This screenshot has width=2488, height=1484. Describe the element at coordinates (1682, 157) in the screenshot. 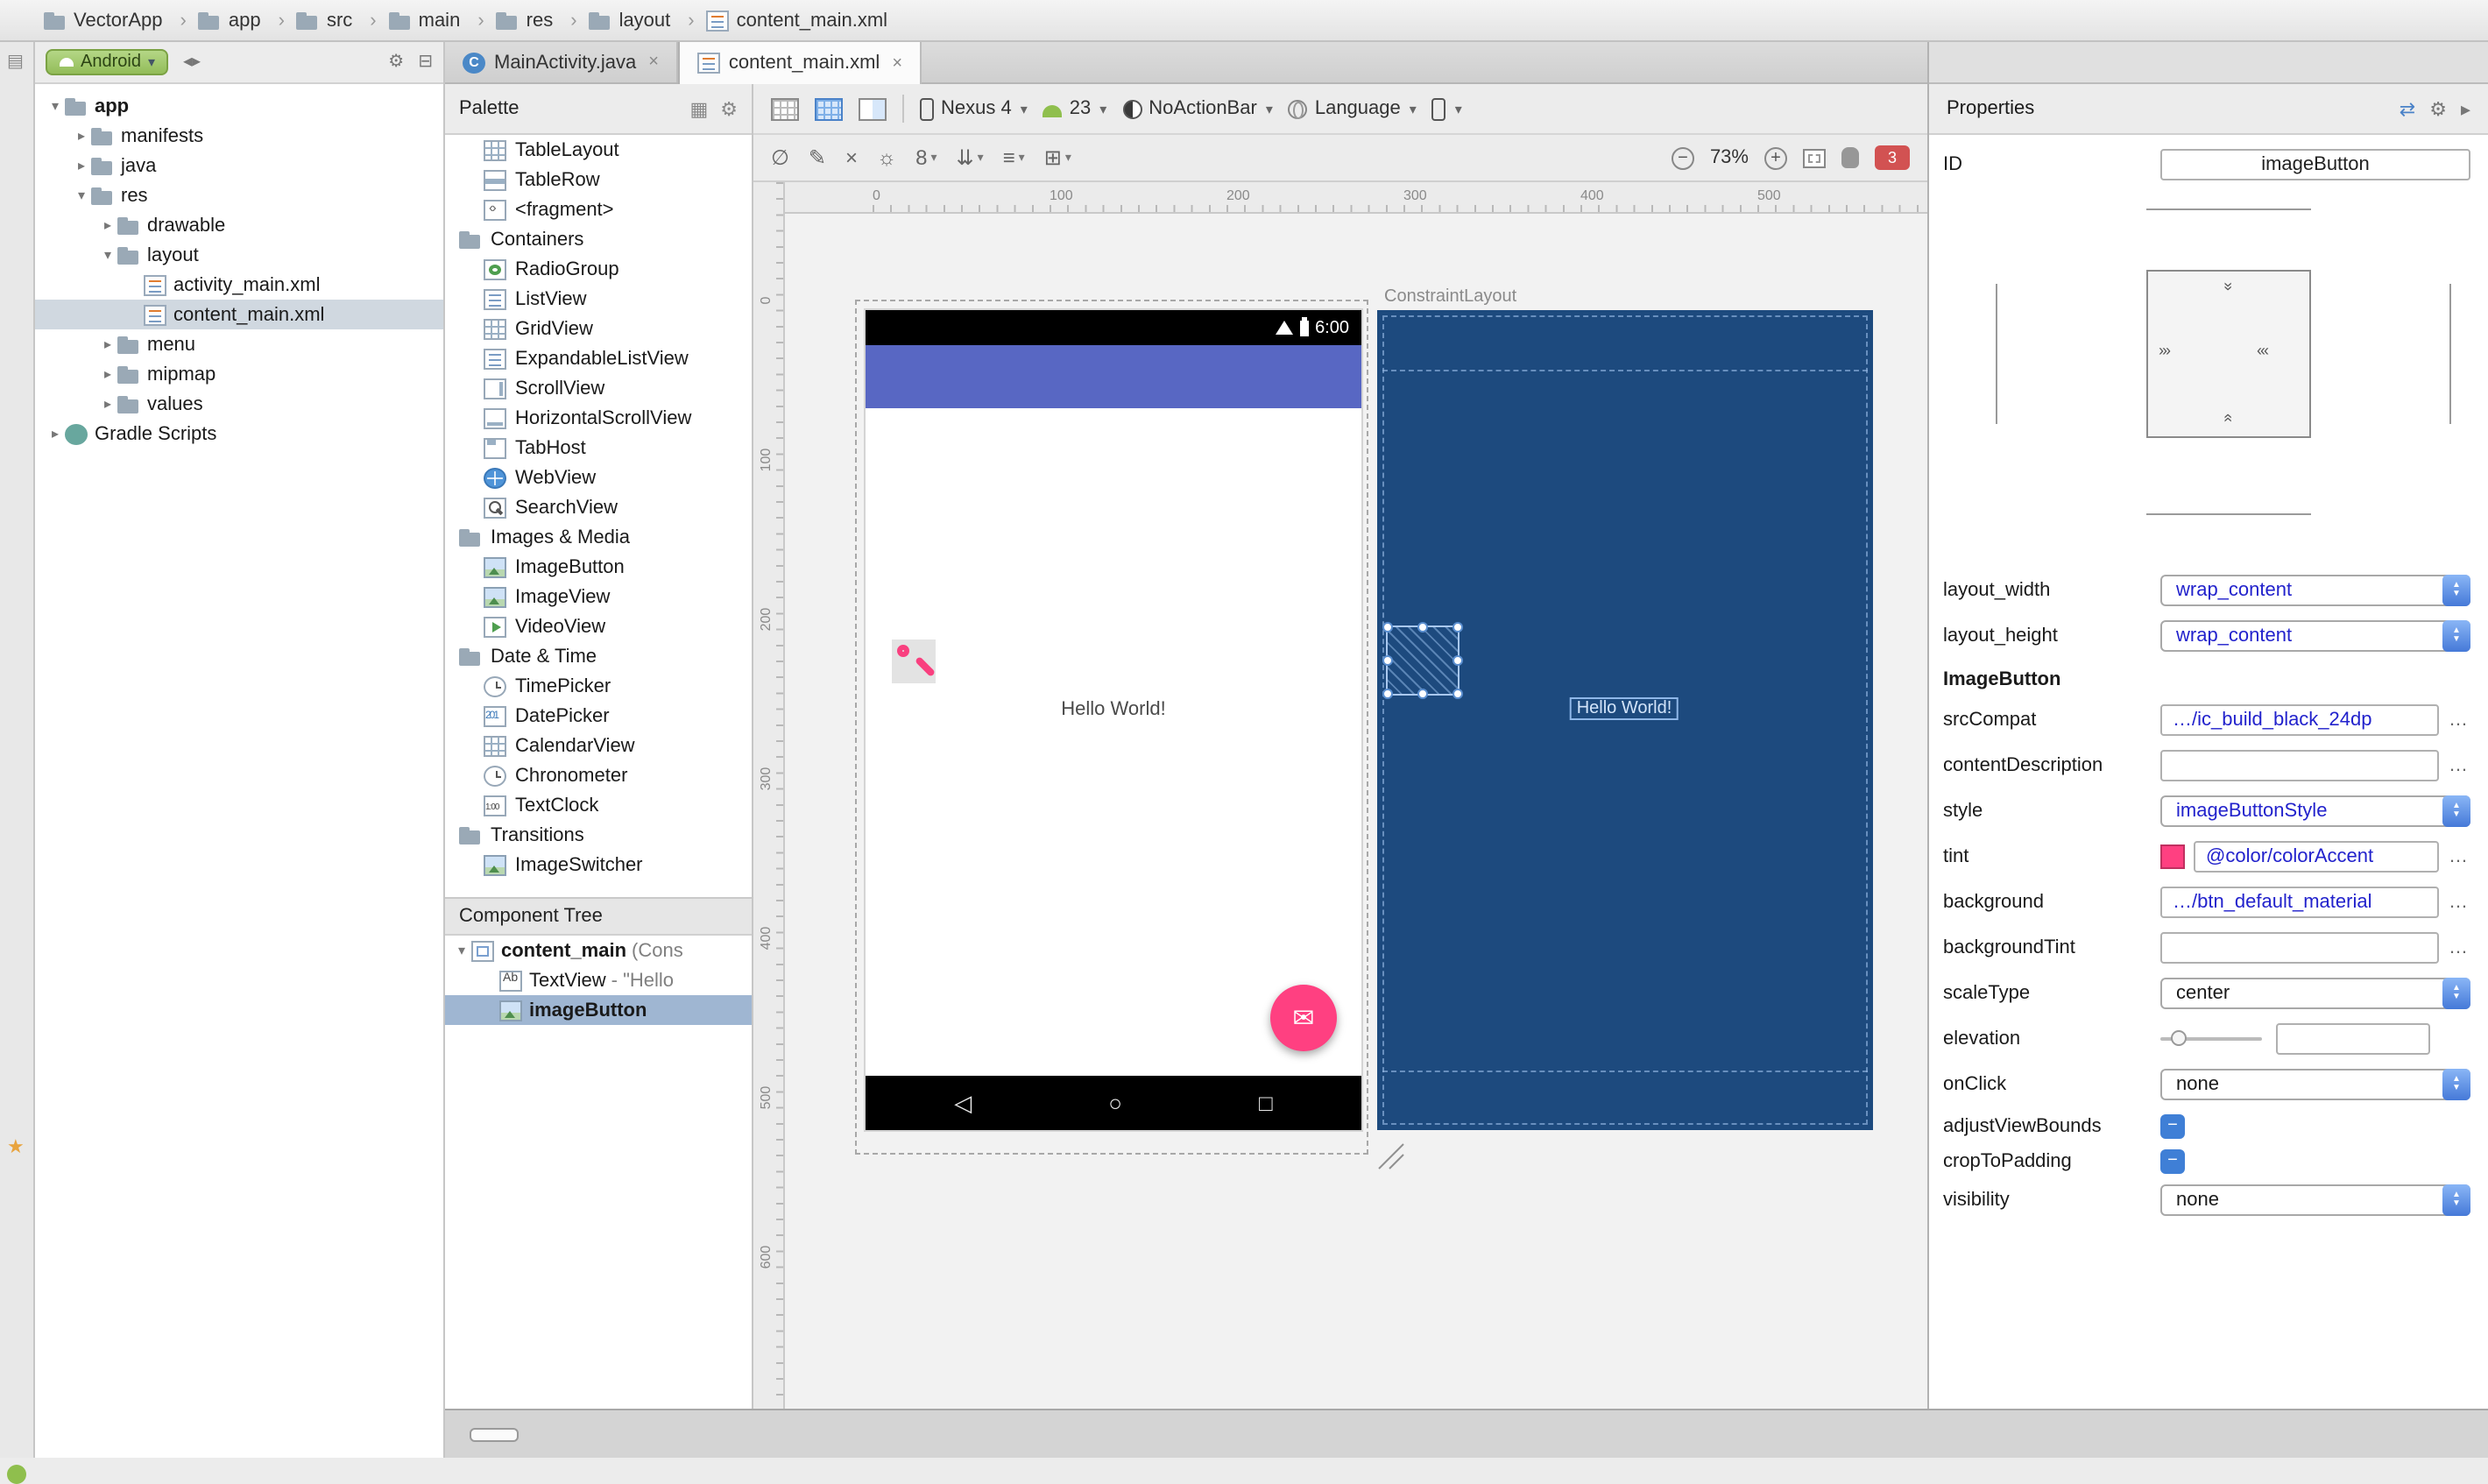

I see `zoom-out-button: −` at that location.